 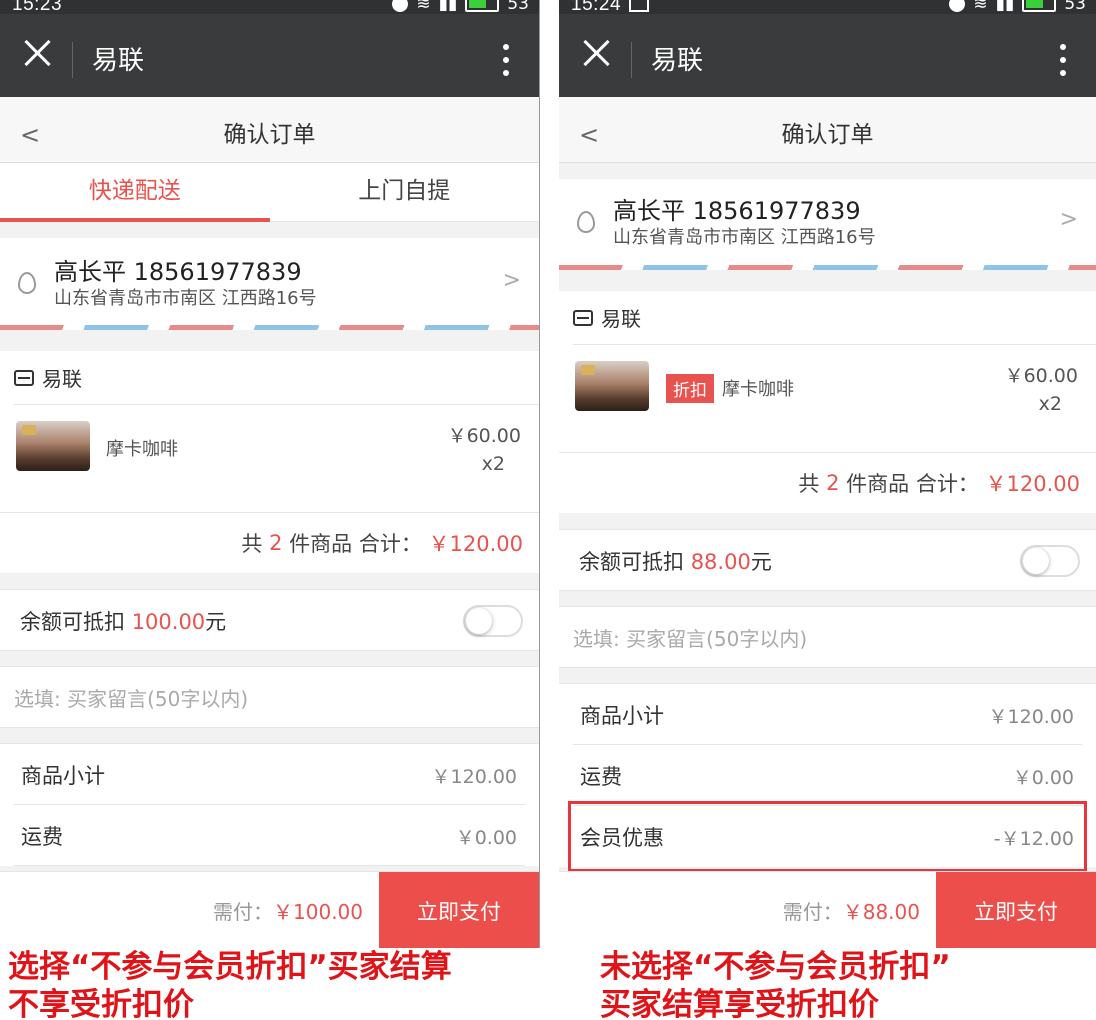 I want to click on balance-deduct-row: 余额可抵扣 88.00元, so click(x=827, y=560).